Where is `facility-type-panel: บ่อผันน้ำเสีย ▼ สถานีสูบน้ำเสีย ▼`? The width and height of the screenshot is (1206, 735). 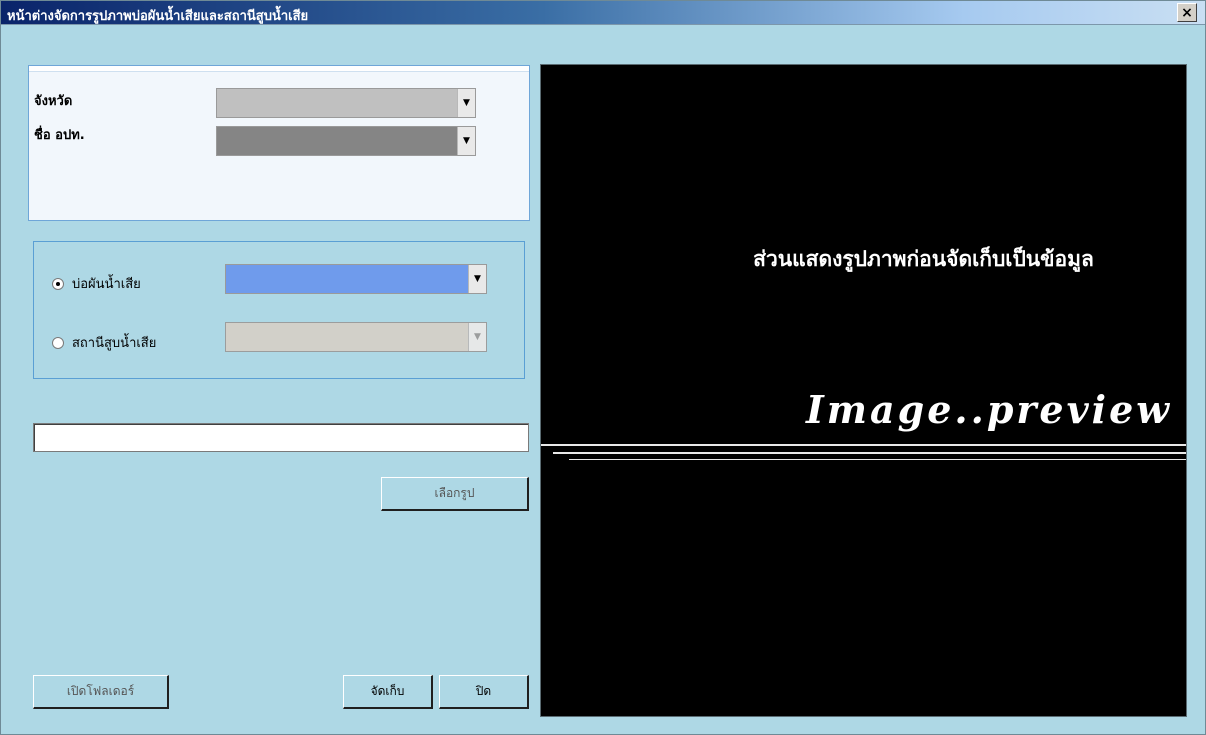
facility-type-panel: บ่อผันน้ำเสีย ▼ สถานีสูบน้ำเสีย ▼ is located at coordinates (279, 310).